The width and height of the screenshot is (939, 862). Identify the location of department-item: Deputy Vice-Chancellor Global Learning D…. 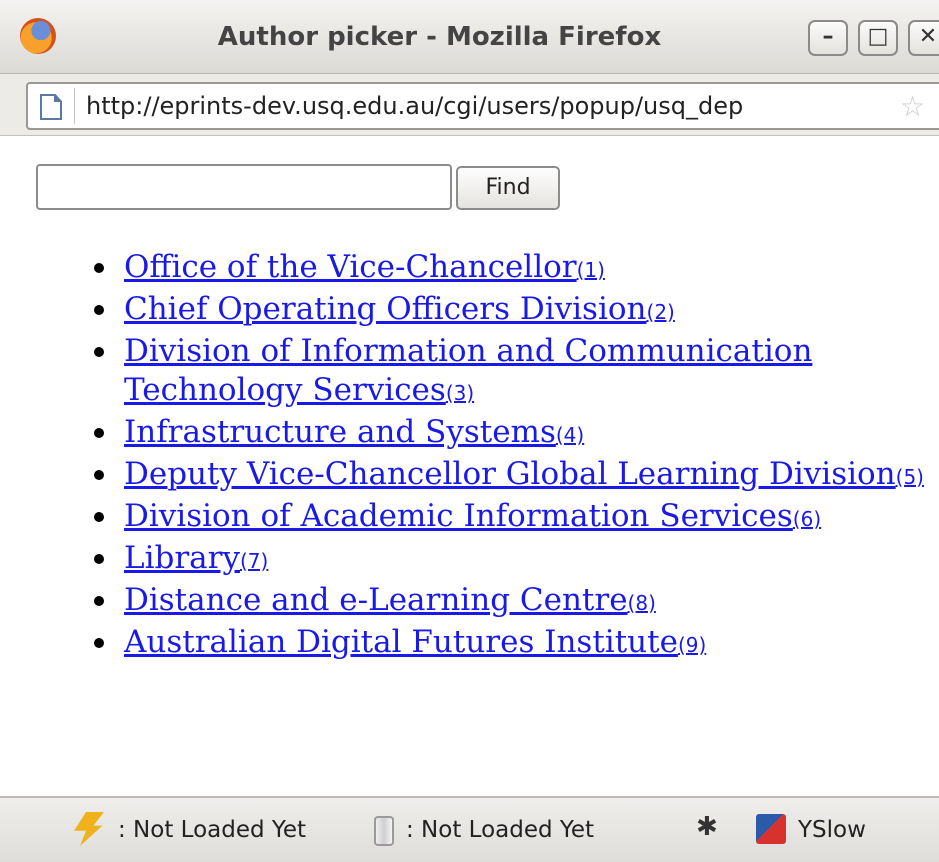
(516, 476).